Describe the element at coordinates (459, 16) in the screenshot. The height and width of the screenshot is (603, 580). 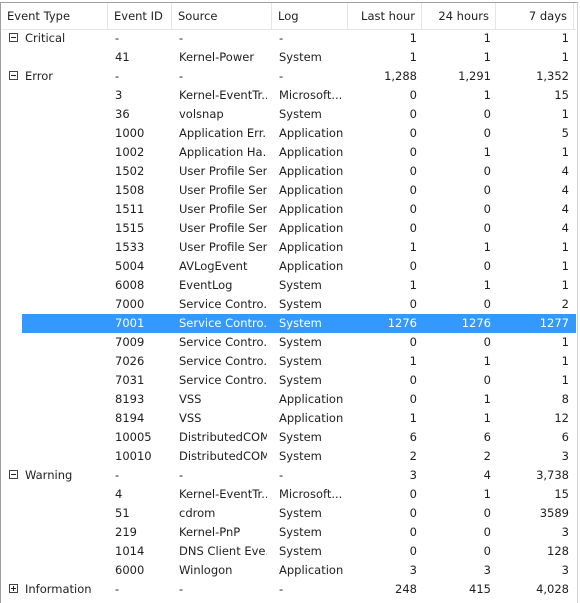
I see `column-header-24-hours: 24 hours` at that location.